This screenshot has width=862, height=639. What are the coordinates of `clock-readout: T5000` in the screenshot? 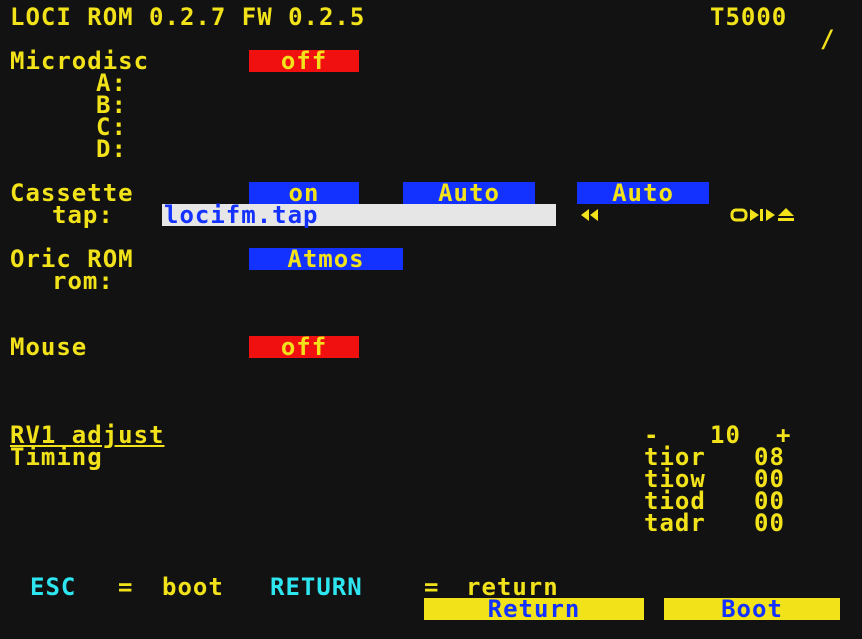 It's located at (749, 17).